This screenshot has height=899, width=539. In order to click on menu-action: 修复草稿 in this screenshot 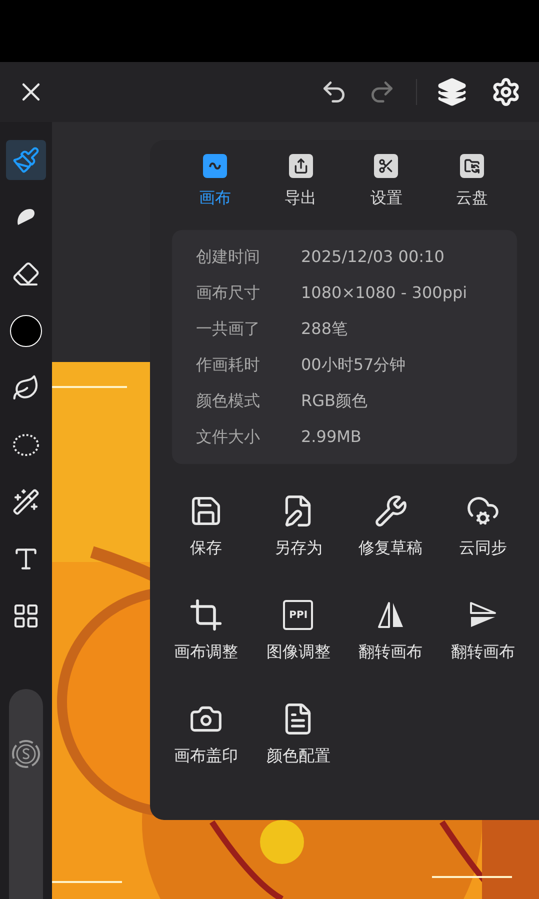, I will do `click(390, 527)`.